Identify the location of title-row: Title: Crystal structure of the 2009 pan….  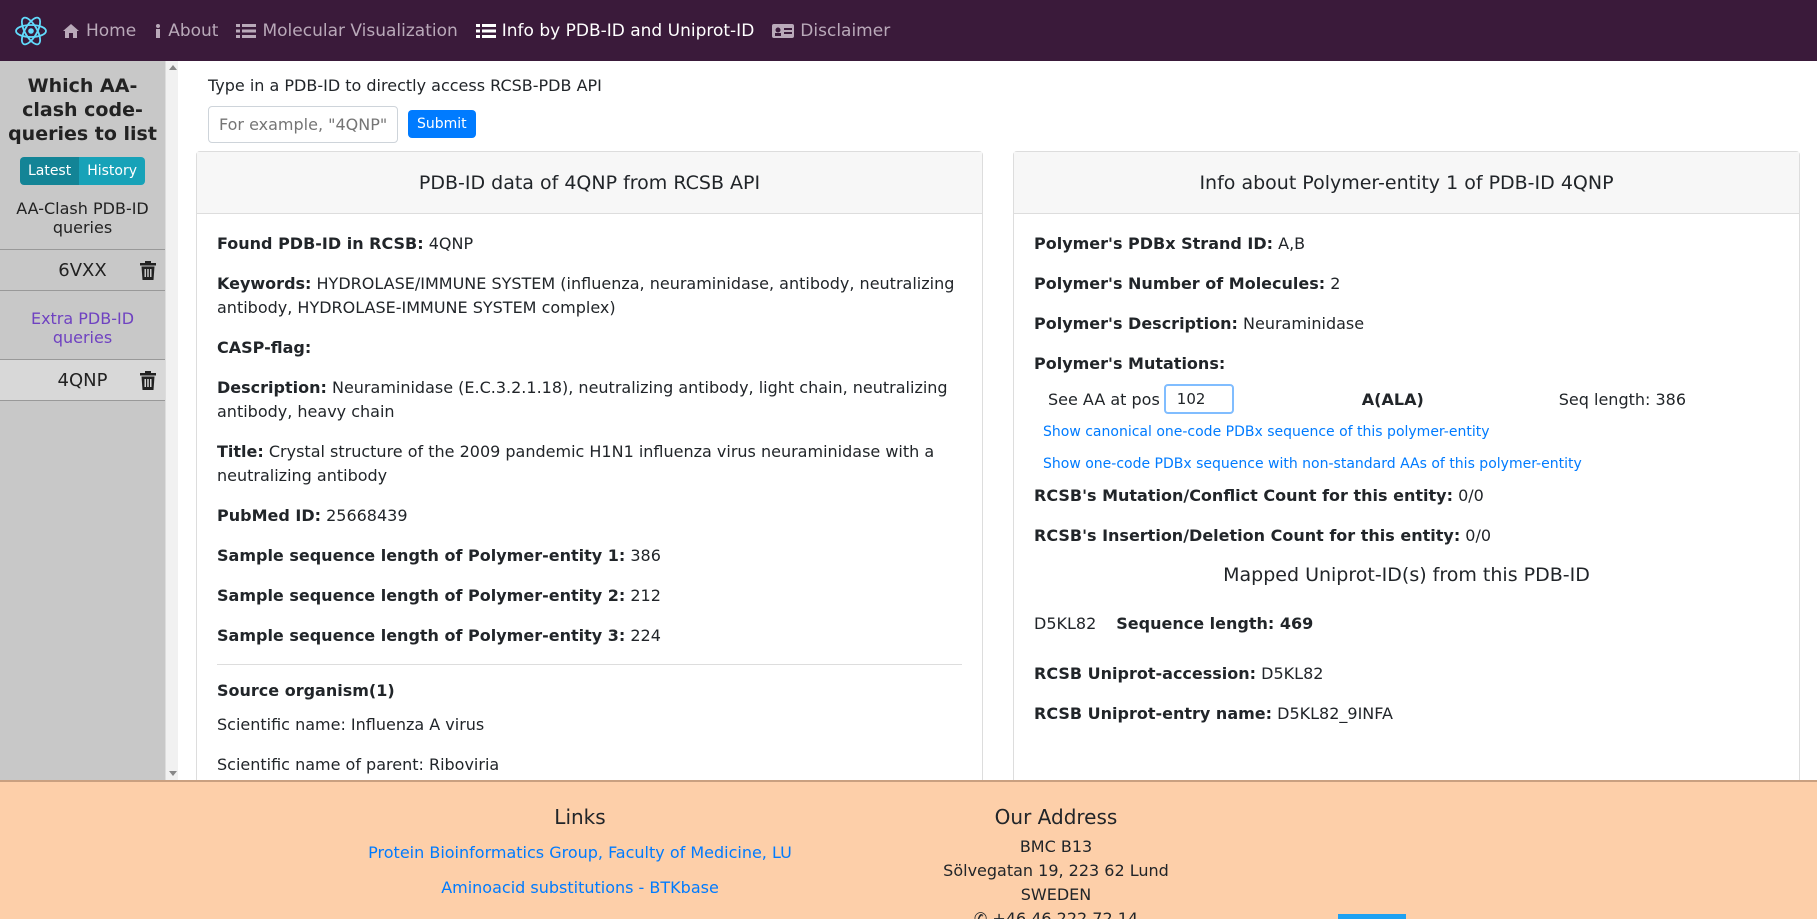
(576, 463).